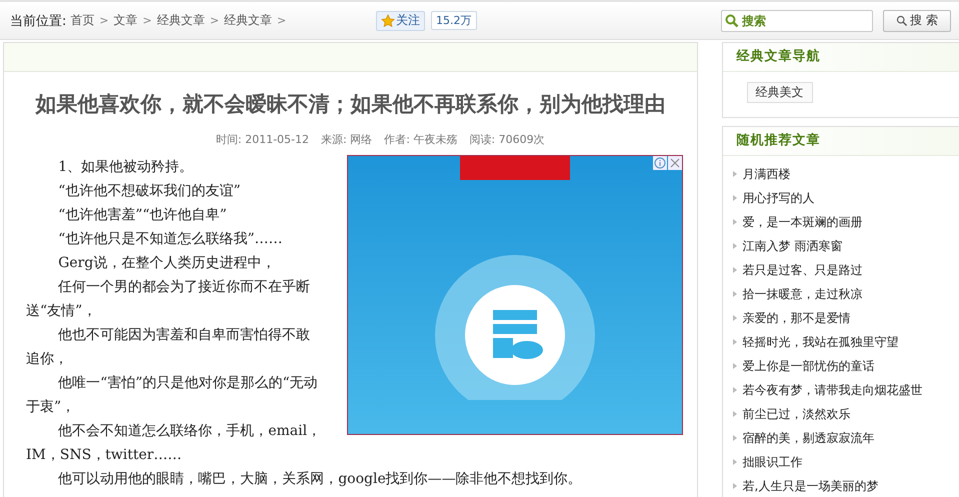 The width and height of the screenshot is (959, 497). What do you see at coordinates (792, 246) in the screenshot?
I see `article-link: 江南入梦 雨洒寒窗` at bounding box center [792, 246].